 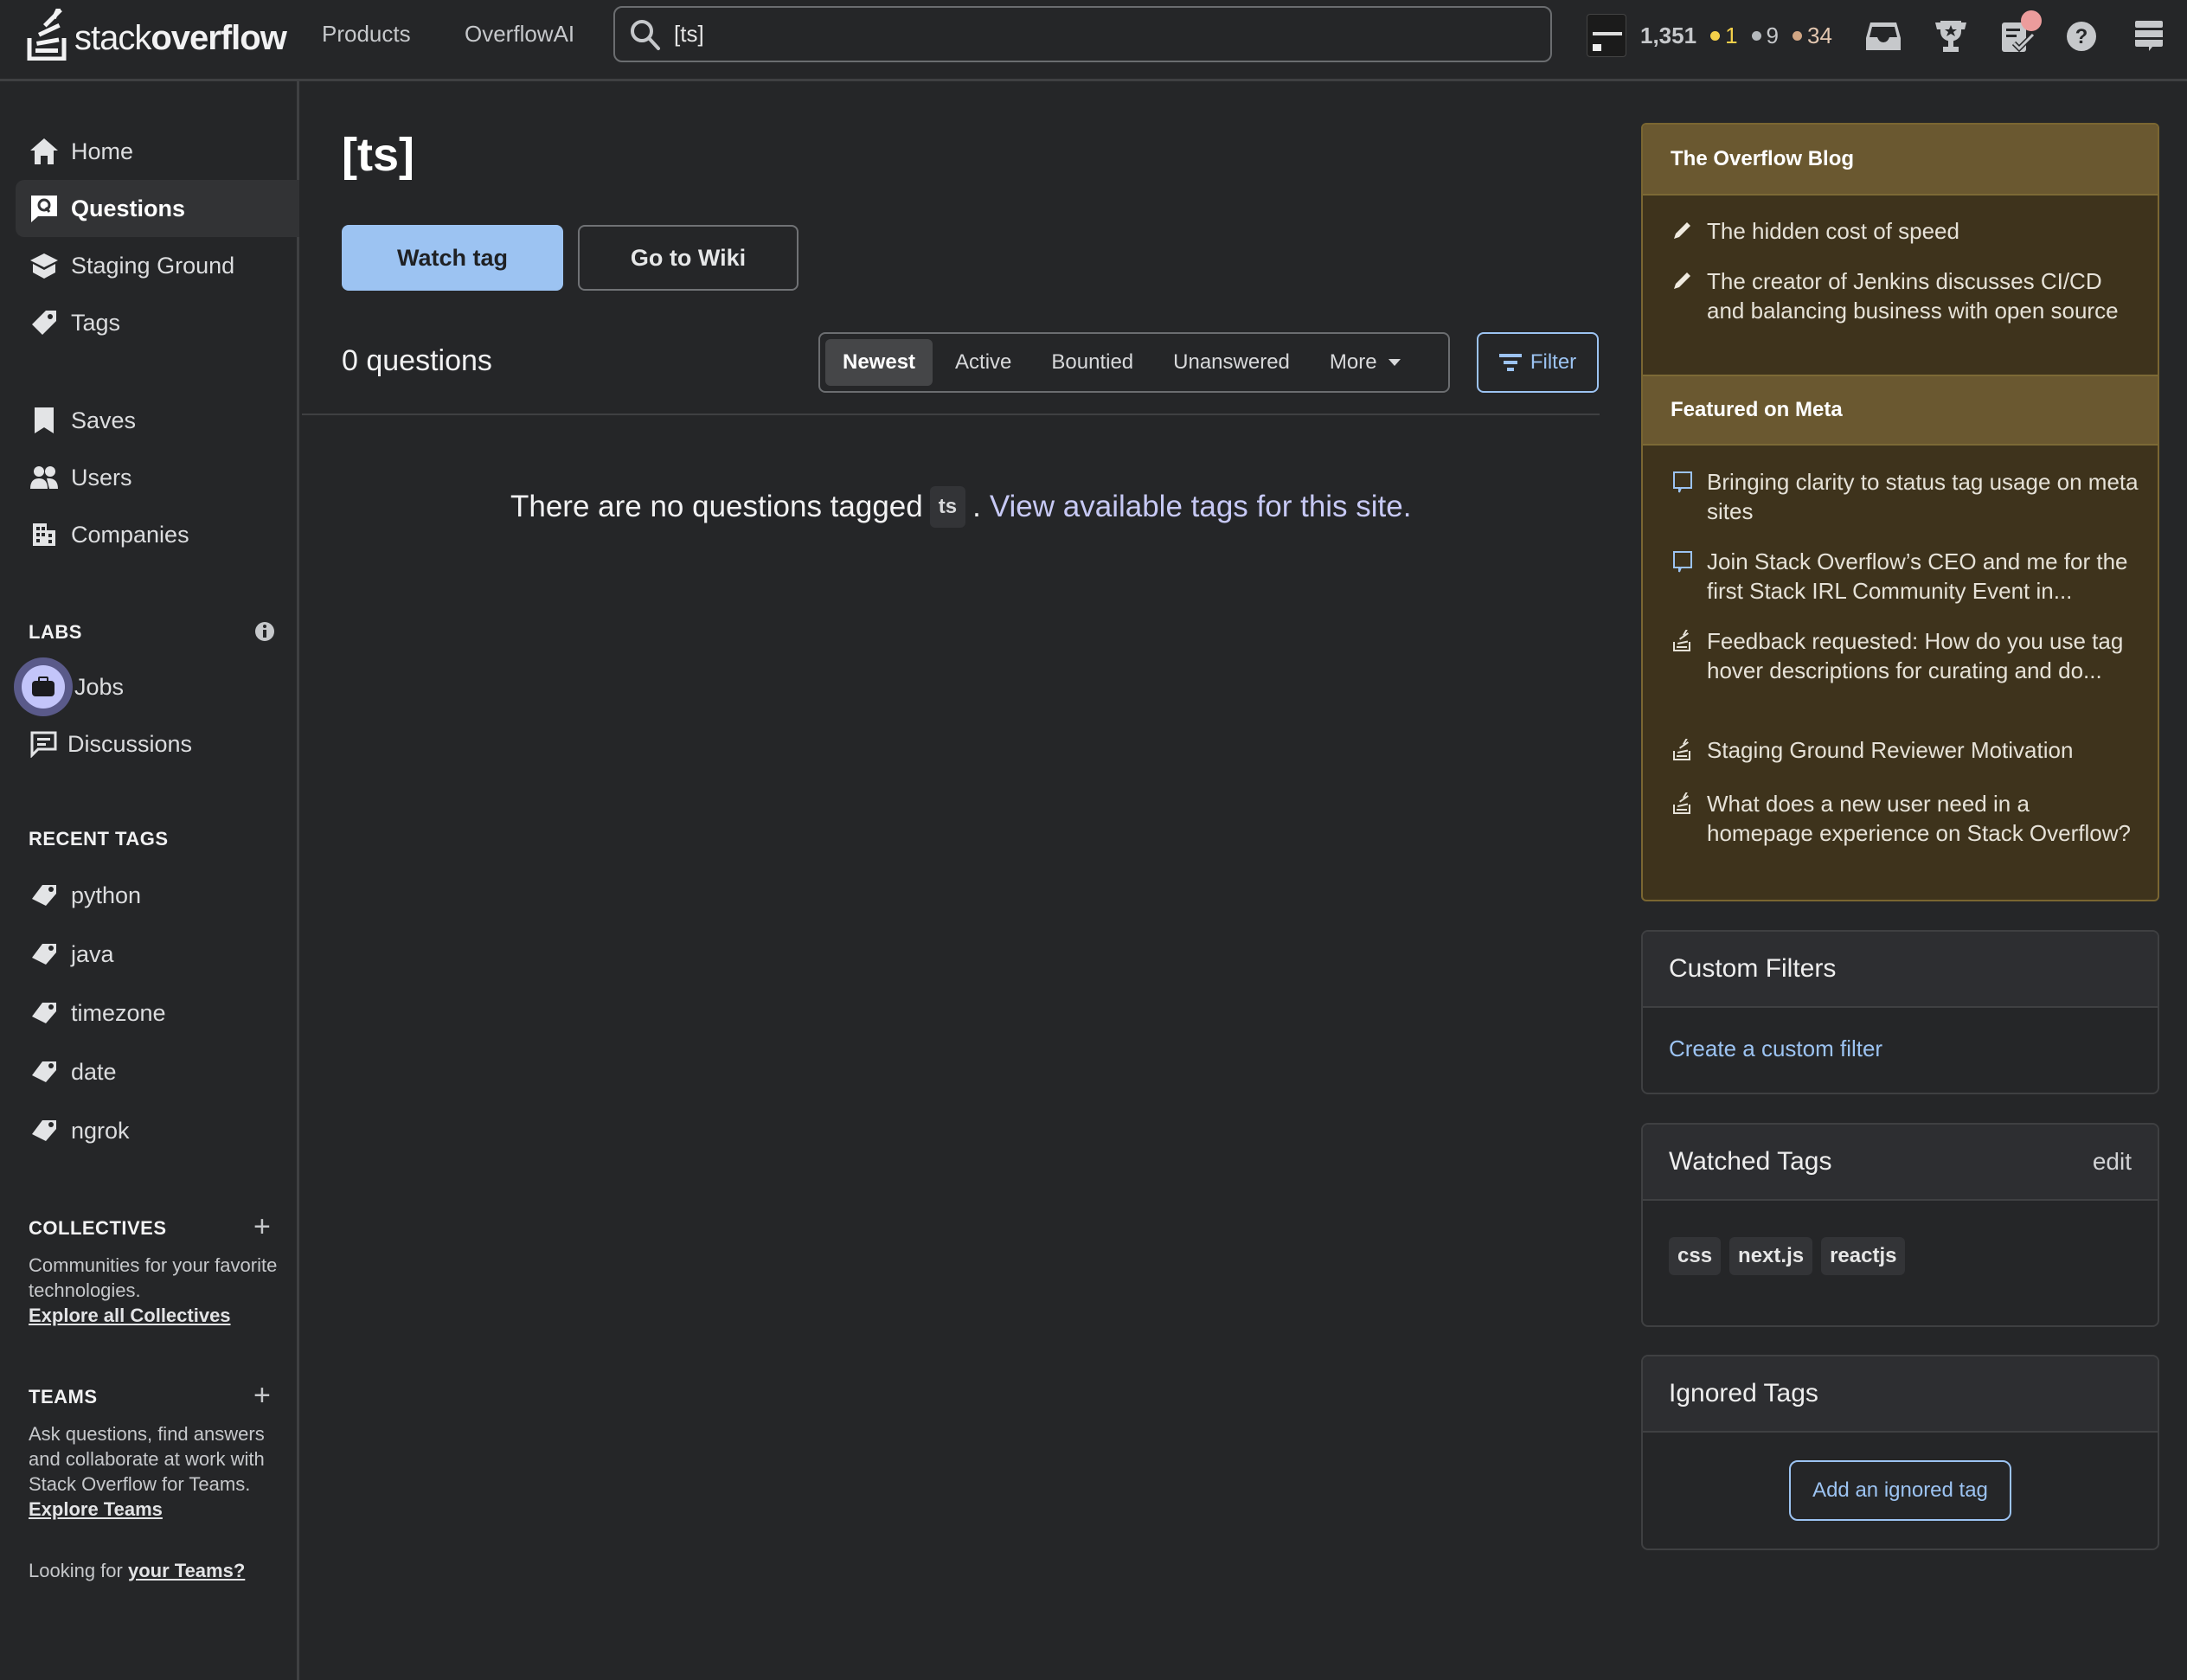 I want to click on sidebar-item-label: Tags, so click(x=96, y=322).